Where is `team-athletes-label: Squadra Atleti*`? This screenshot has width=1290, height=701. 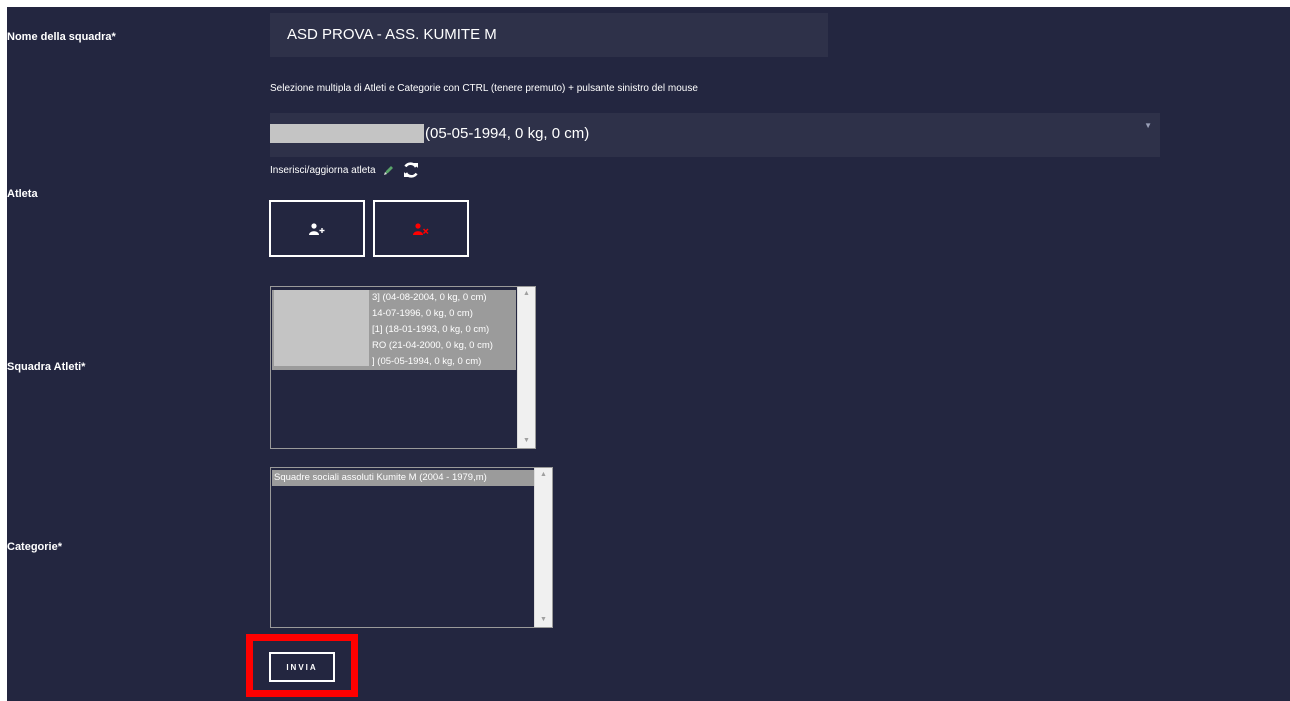
team-athletes-label: Squadra Atleti* is located at coordinates (46, 367).